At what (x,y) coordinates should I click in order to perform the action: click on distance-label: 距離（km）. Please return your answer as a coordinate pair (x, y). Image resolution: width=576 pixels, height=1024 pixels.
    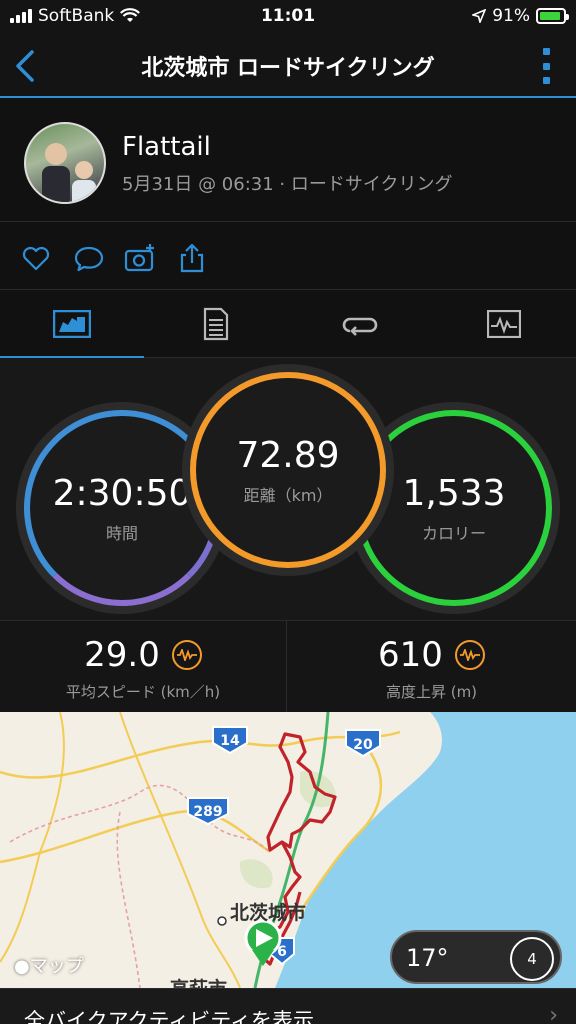
    Looking at the image, I should click on (288, 495).